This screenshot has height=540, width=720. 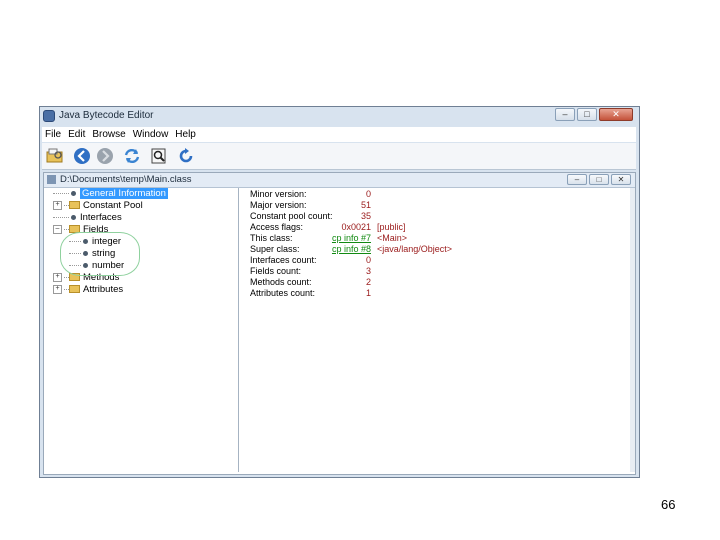 What do you see at coordinates (621, 179) in the screenshot?
I see `doc-close-button: ✕` at bounding box center [621, 179].